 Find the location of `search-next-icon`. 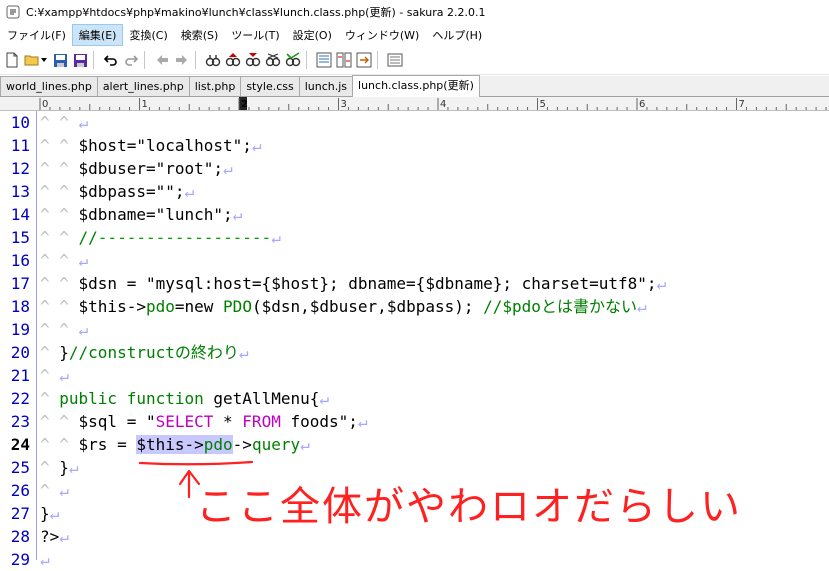

search-next-icon is located at coordinates (253, 60).